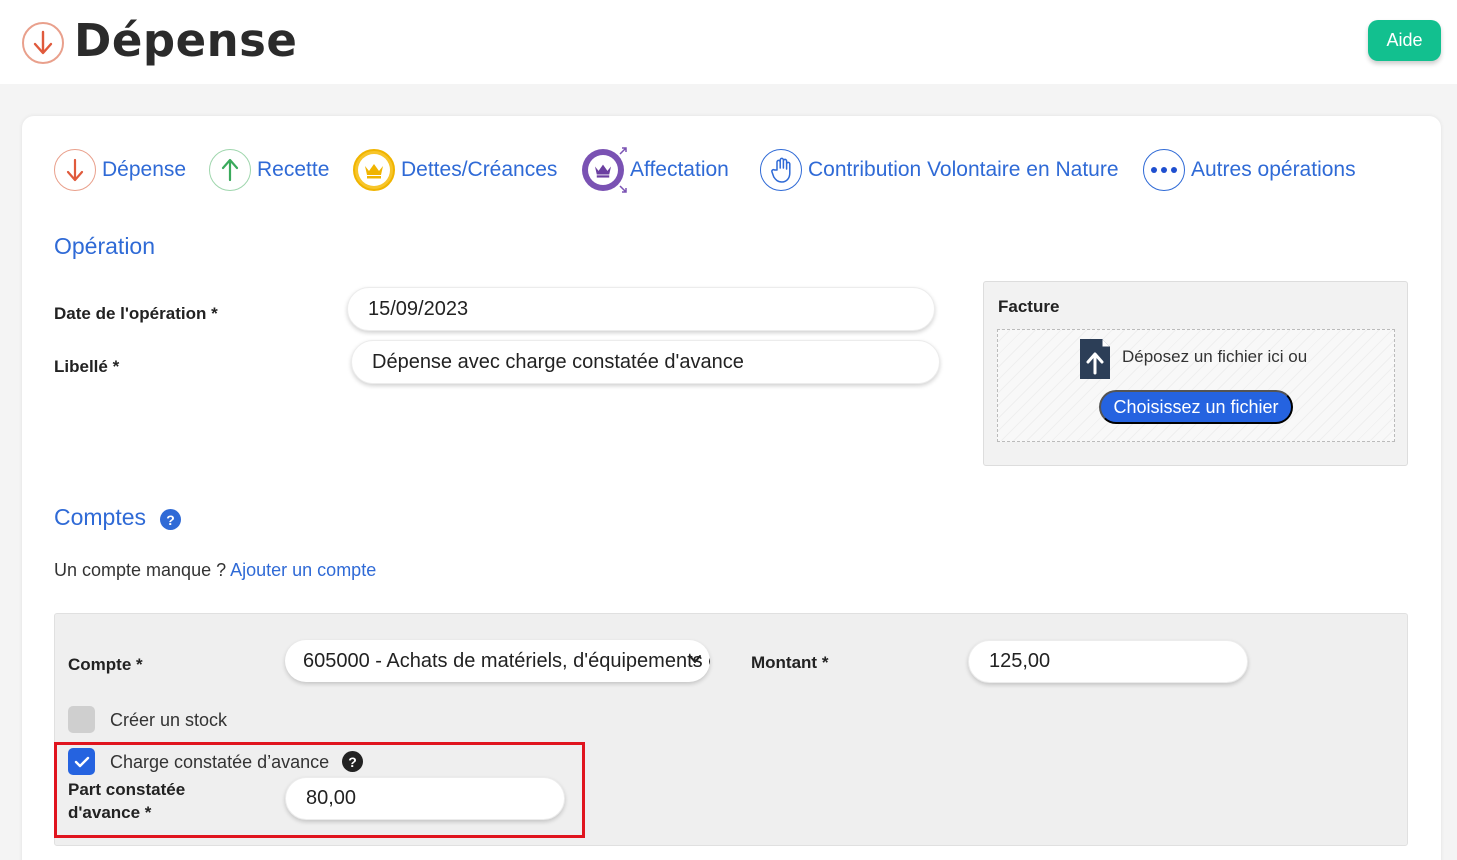  What do you see at coordinates (728, 42) in the screenshot?
I see `top-bar: Dépense Aide` at bounding box center [728, 42].